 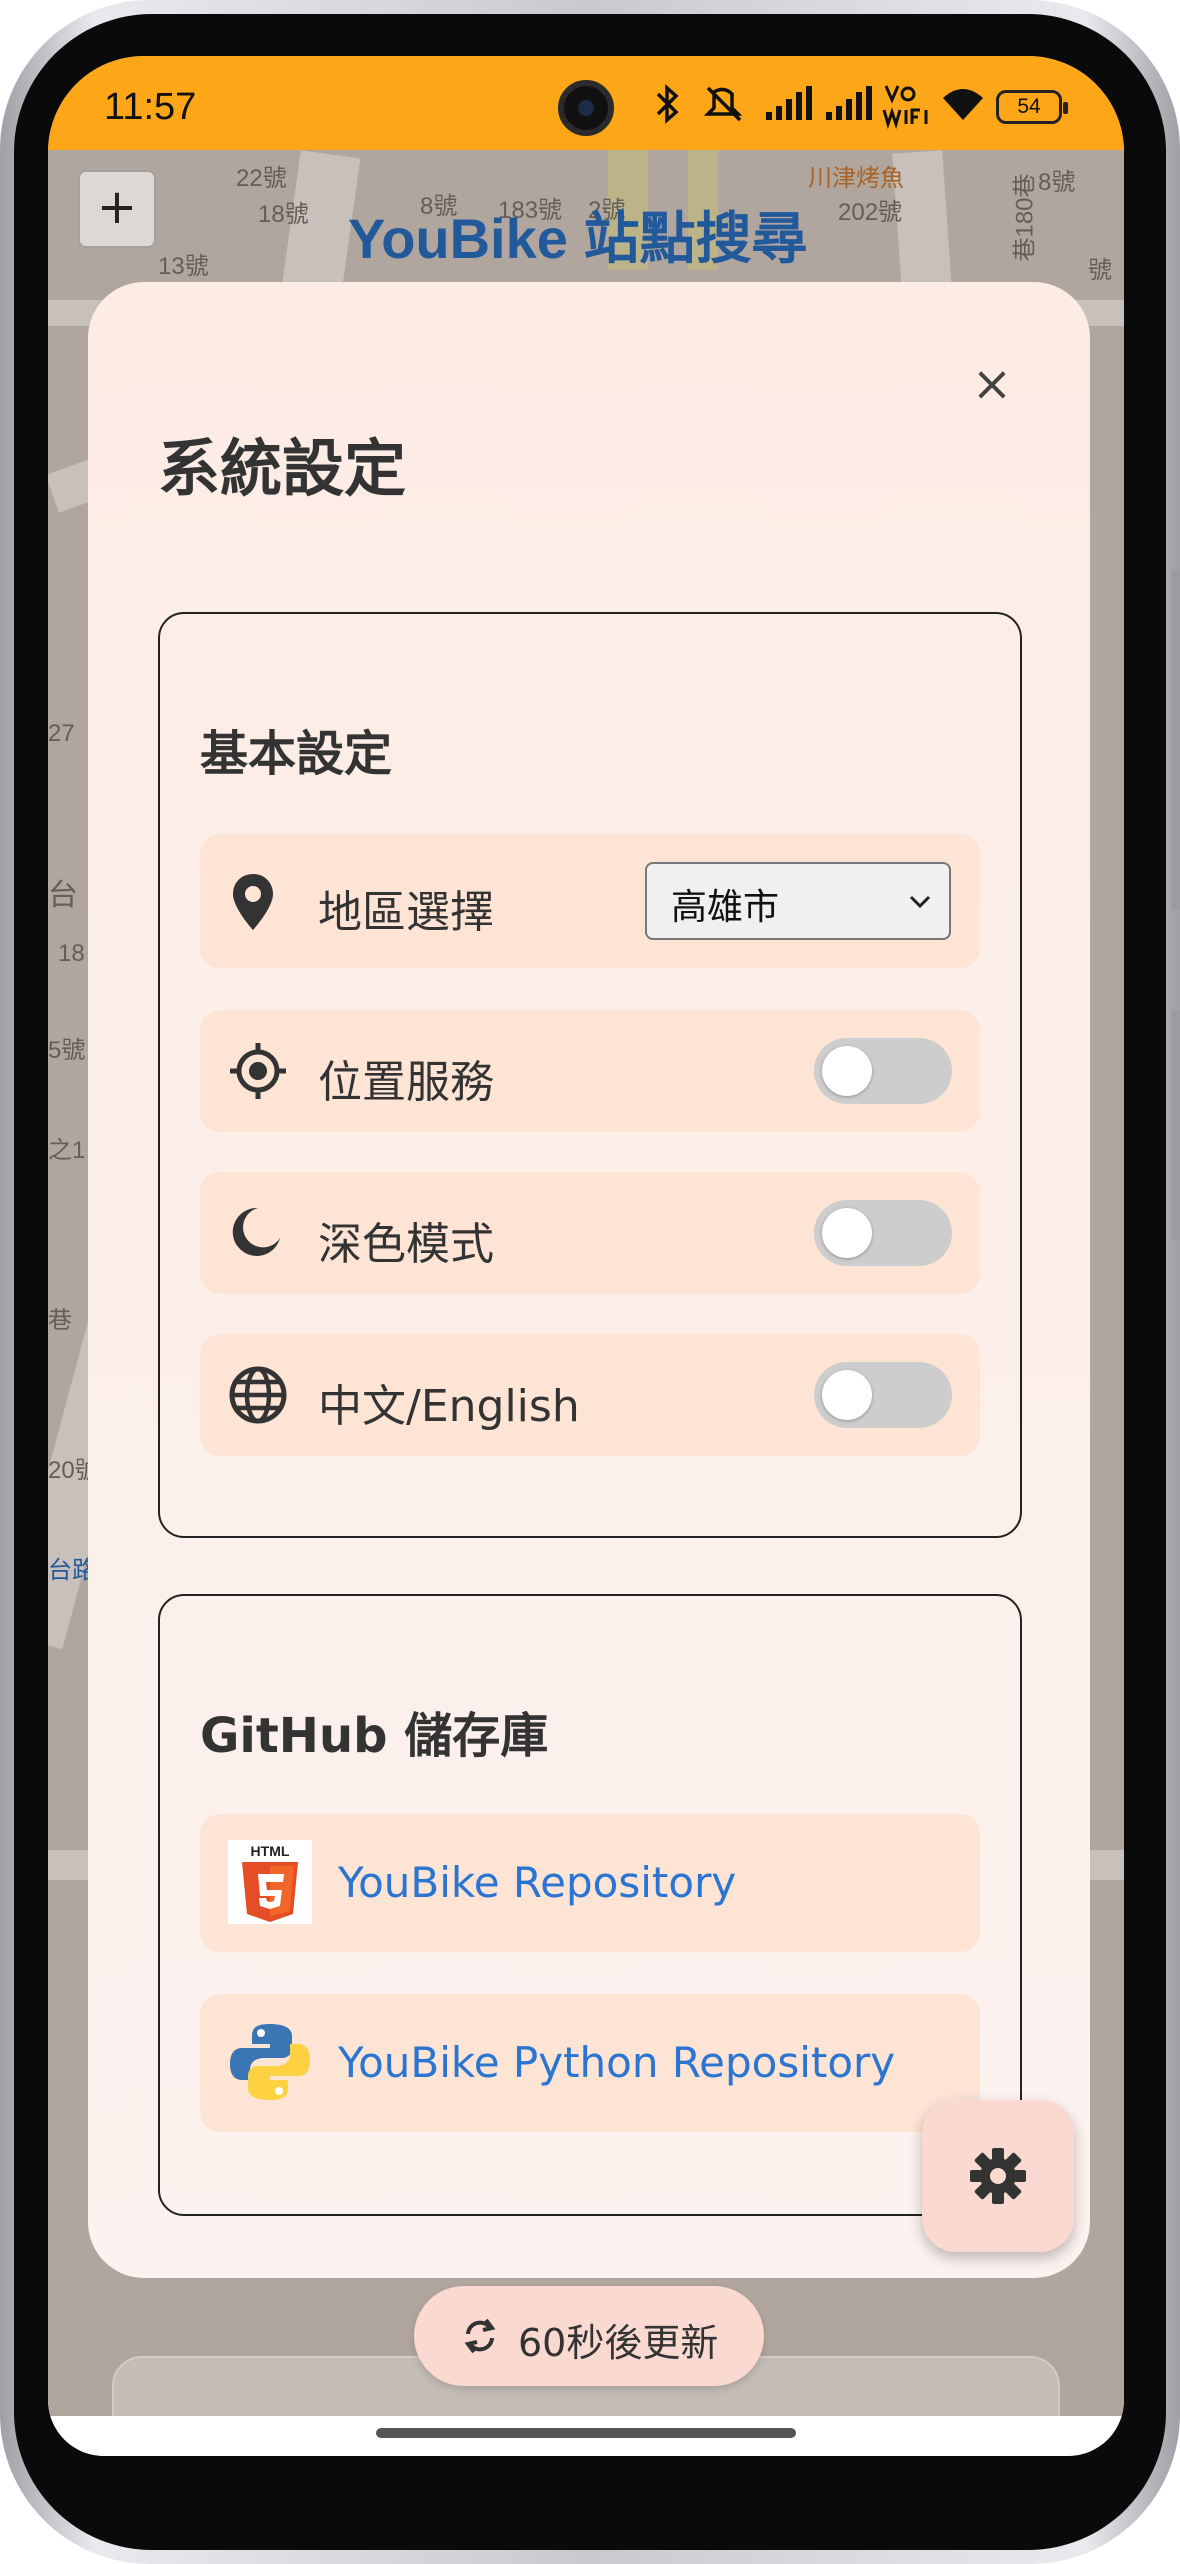 What do you see at coordinates (883, 1233) in the screenshot?
I see `dark-mode-toggle` at bounding box center [883, 1233].